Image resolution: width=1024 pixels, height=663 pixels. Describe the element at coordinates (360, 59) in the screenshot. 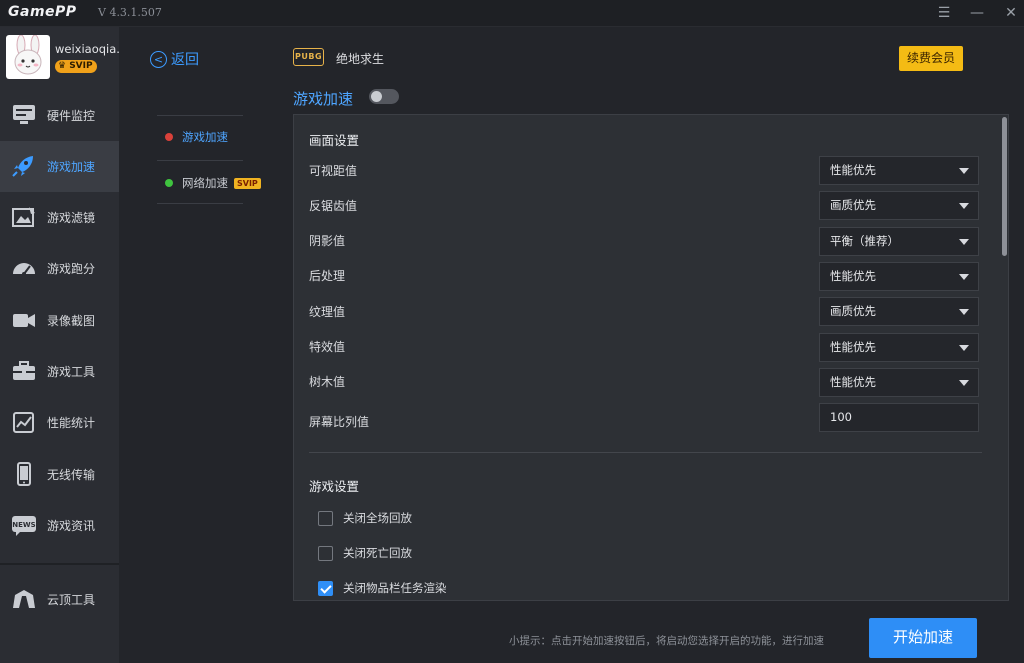

I see `game-name: 绝地求生` at that location.